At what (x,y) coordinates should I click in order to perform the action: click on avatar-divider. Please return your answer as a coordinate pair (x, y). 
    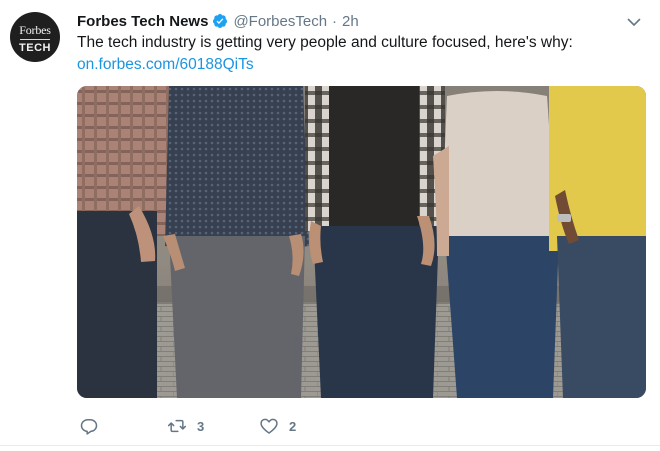
    Looking at the image, I should click on (35, 39).